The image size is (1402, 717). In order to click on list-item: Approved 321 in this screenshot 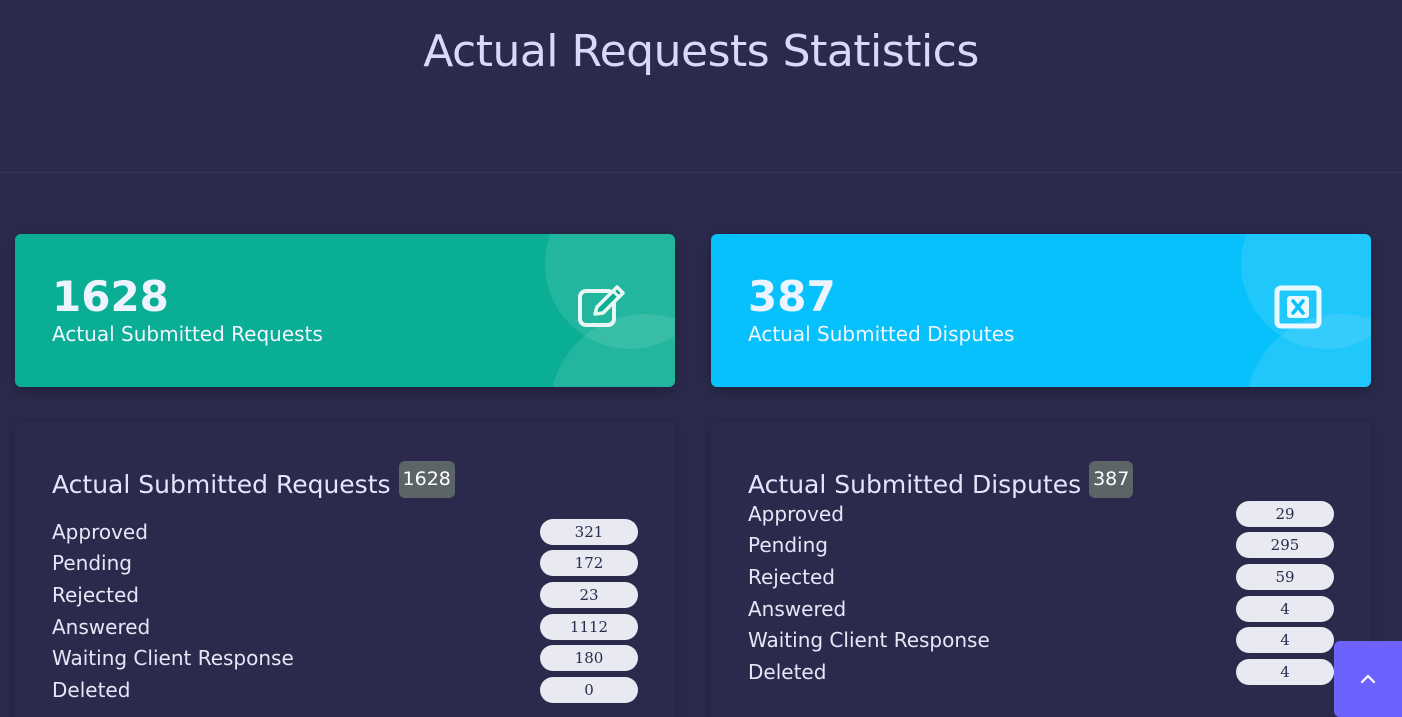, I will do `click(345, 532)`.